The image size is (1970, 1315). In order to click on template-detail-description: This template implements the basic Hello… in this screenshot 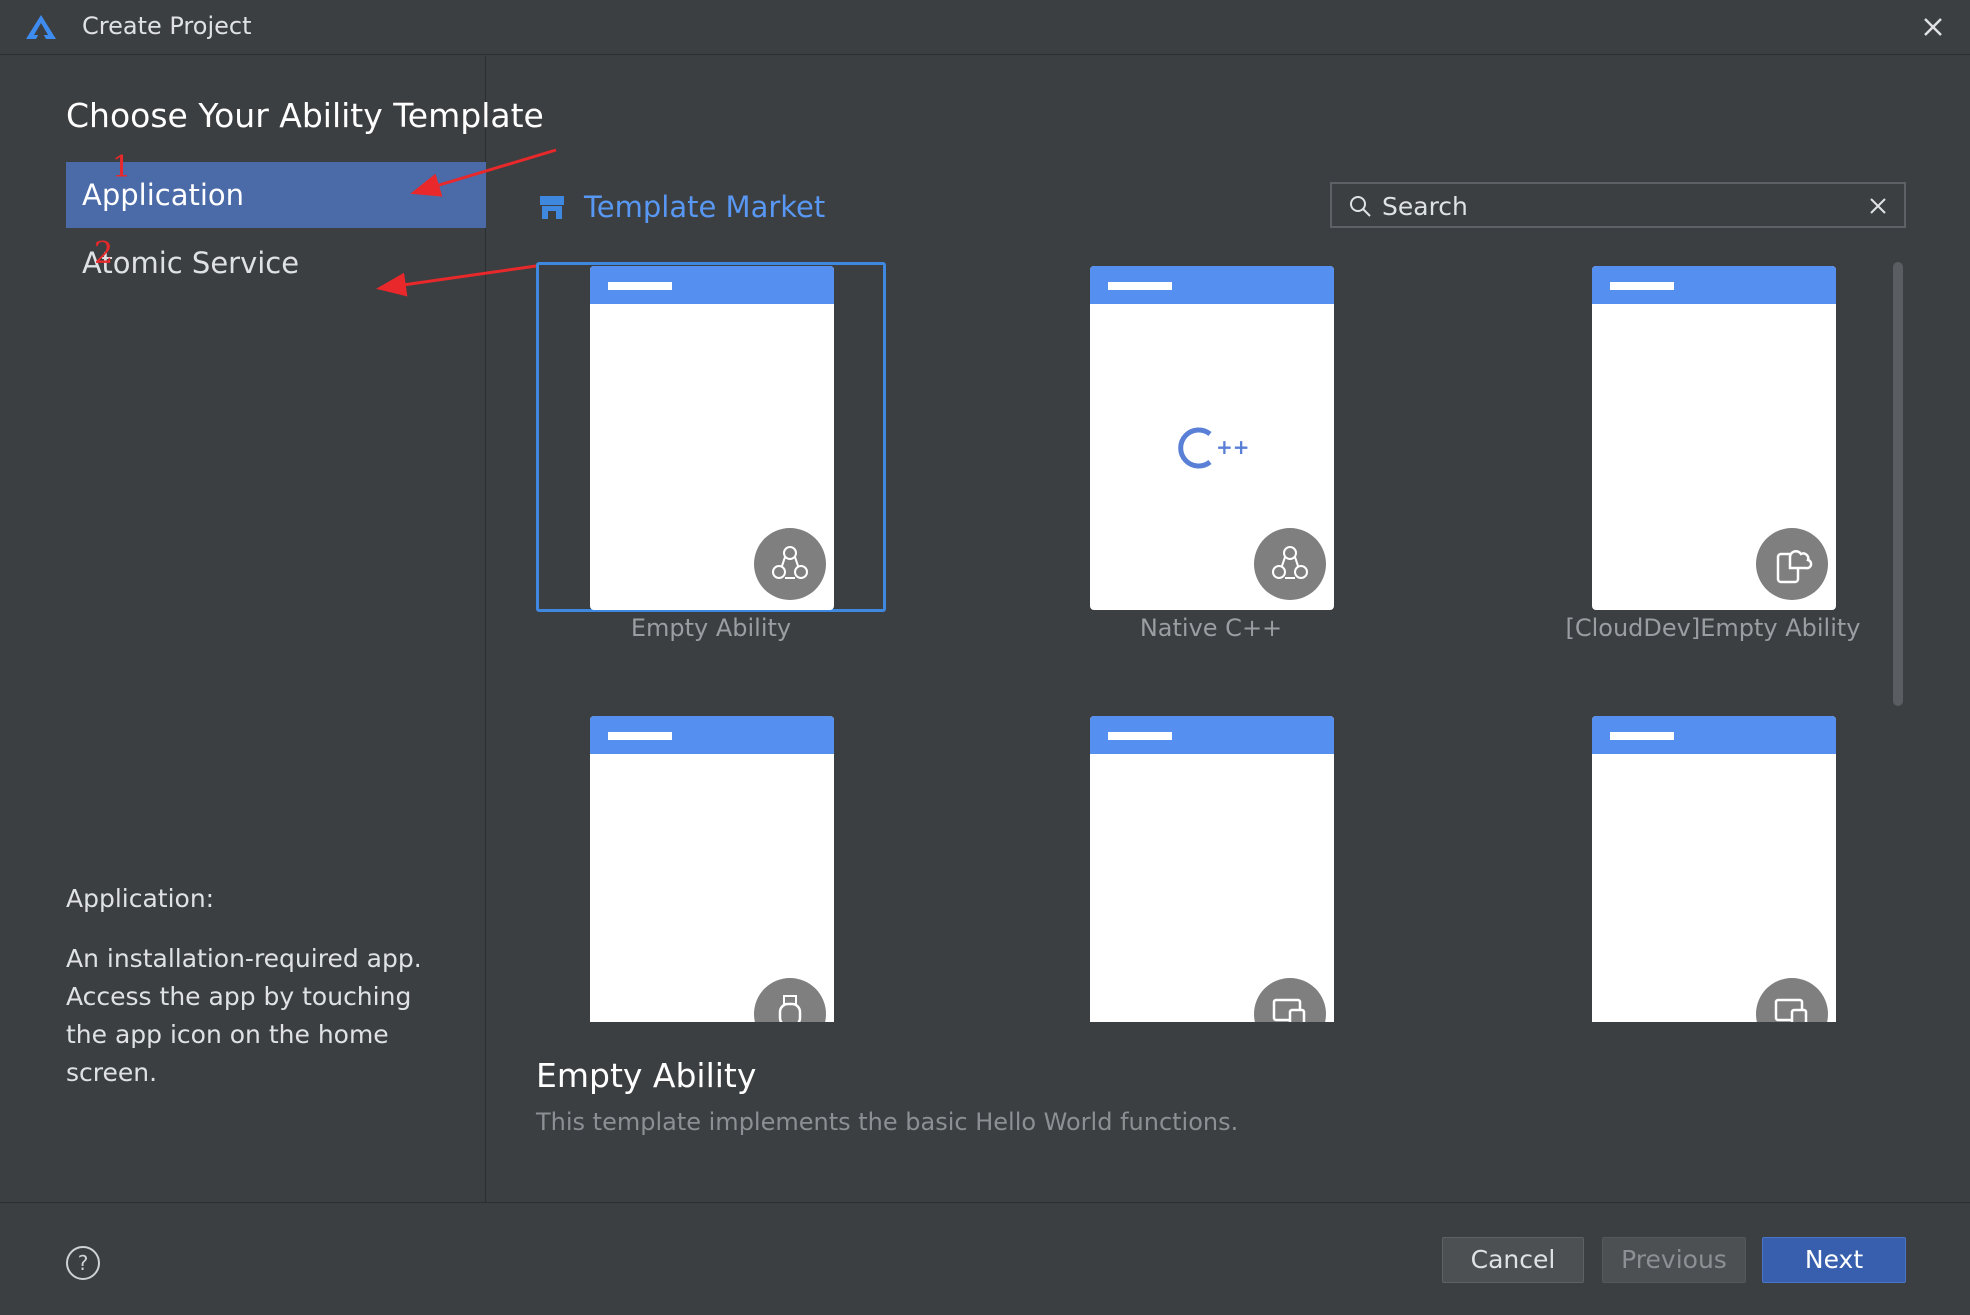, I will do `click(887, 1122)`.